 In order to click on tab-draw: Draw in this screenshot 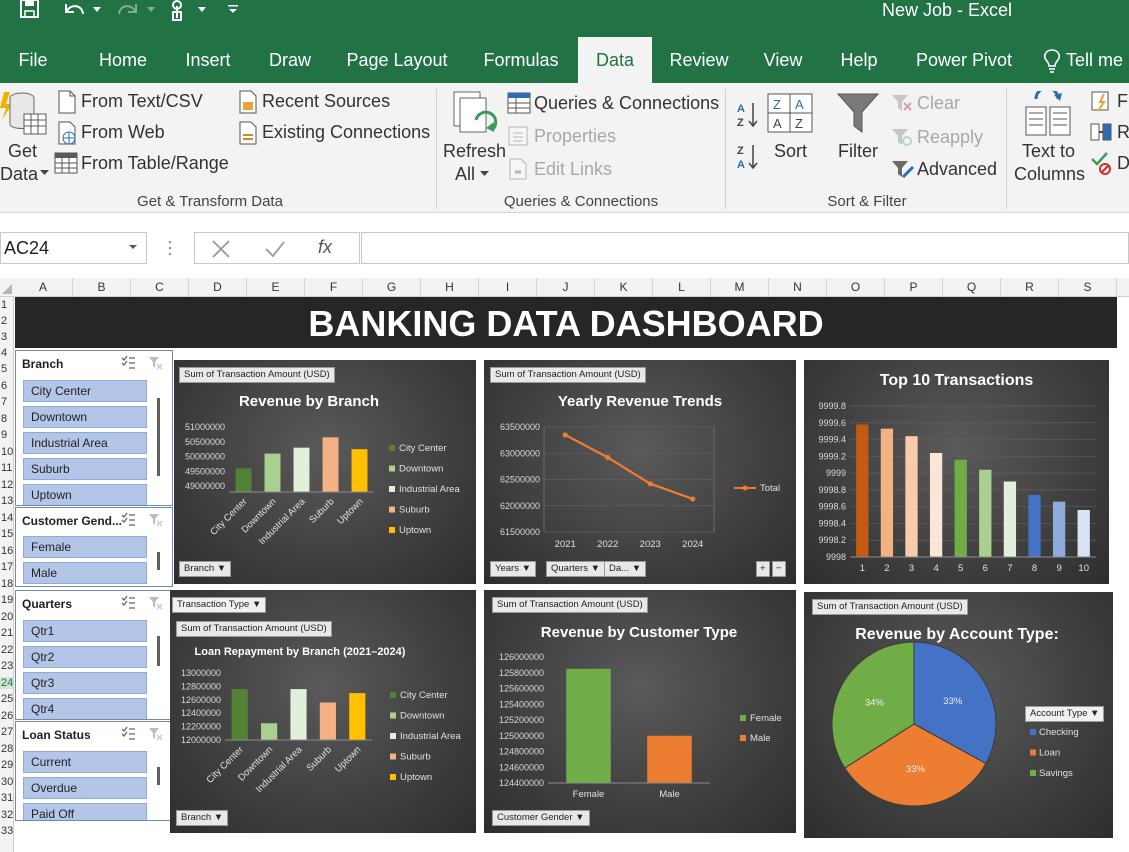, I will do `click(290, 60)`.